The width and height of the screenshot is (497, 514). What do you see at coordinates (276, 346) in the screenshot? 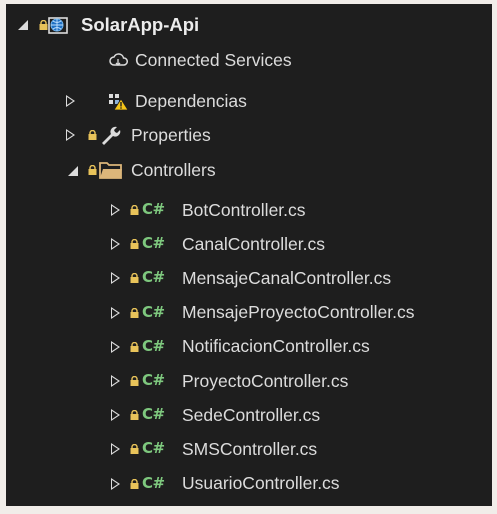
I see `cs-file-label: NotificacionController.cs` at bounding box center [276, 346].